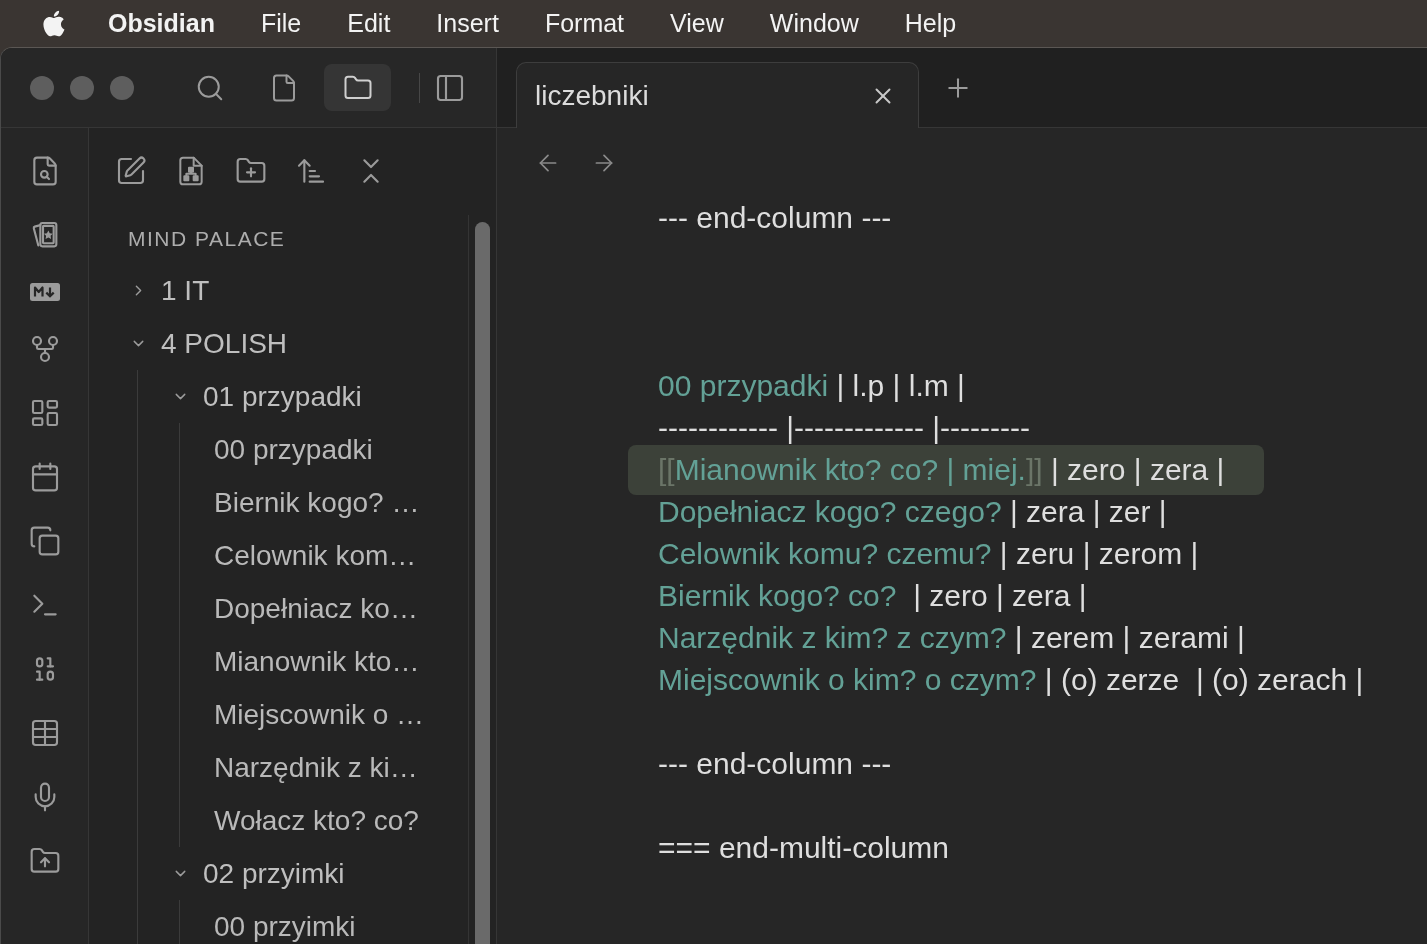 This screenshot has height=944, width=1427. Describe the element at coordinates (777, 595) in the screenshot. I see `note-link: Biernik kogo? co?` at that location.